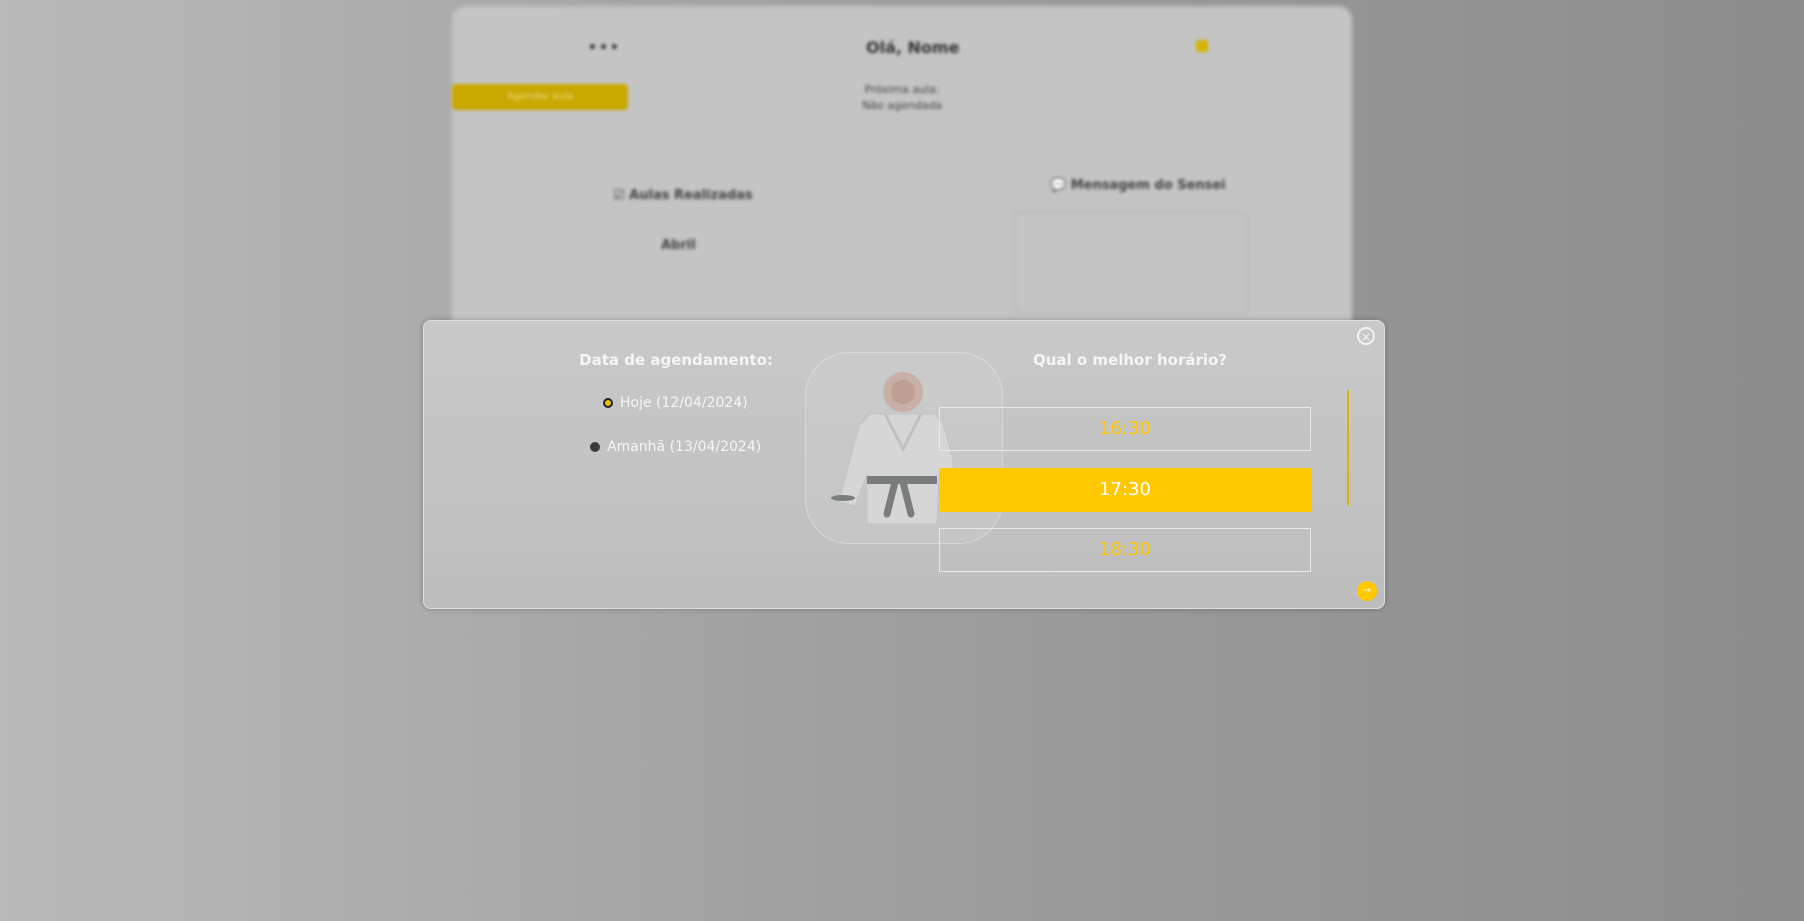 The image size is (1804, 921). Describe the element at coordinates (1138, 185) in the screenshot. I see `sensei-message-title: 💬 Mensagem do Sensei` at that location.